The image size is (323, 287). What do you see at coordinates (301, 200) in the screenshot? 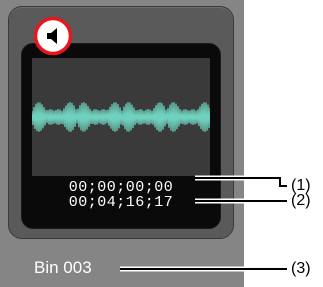
I see `callout-label-2: (2)` at bounding box center [301, 200].